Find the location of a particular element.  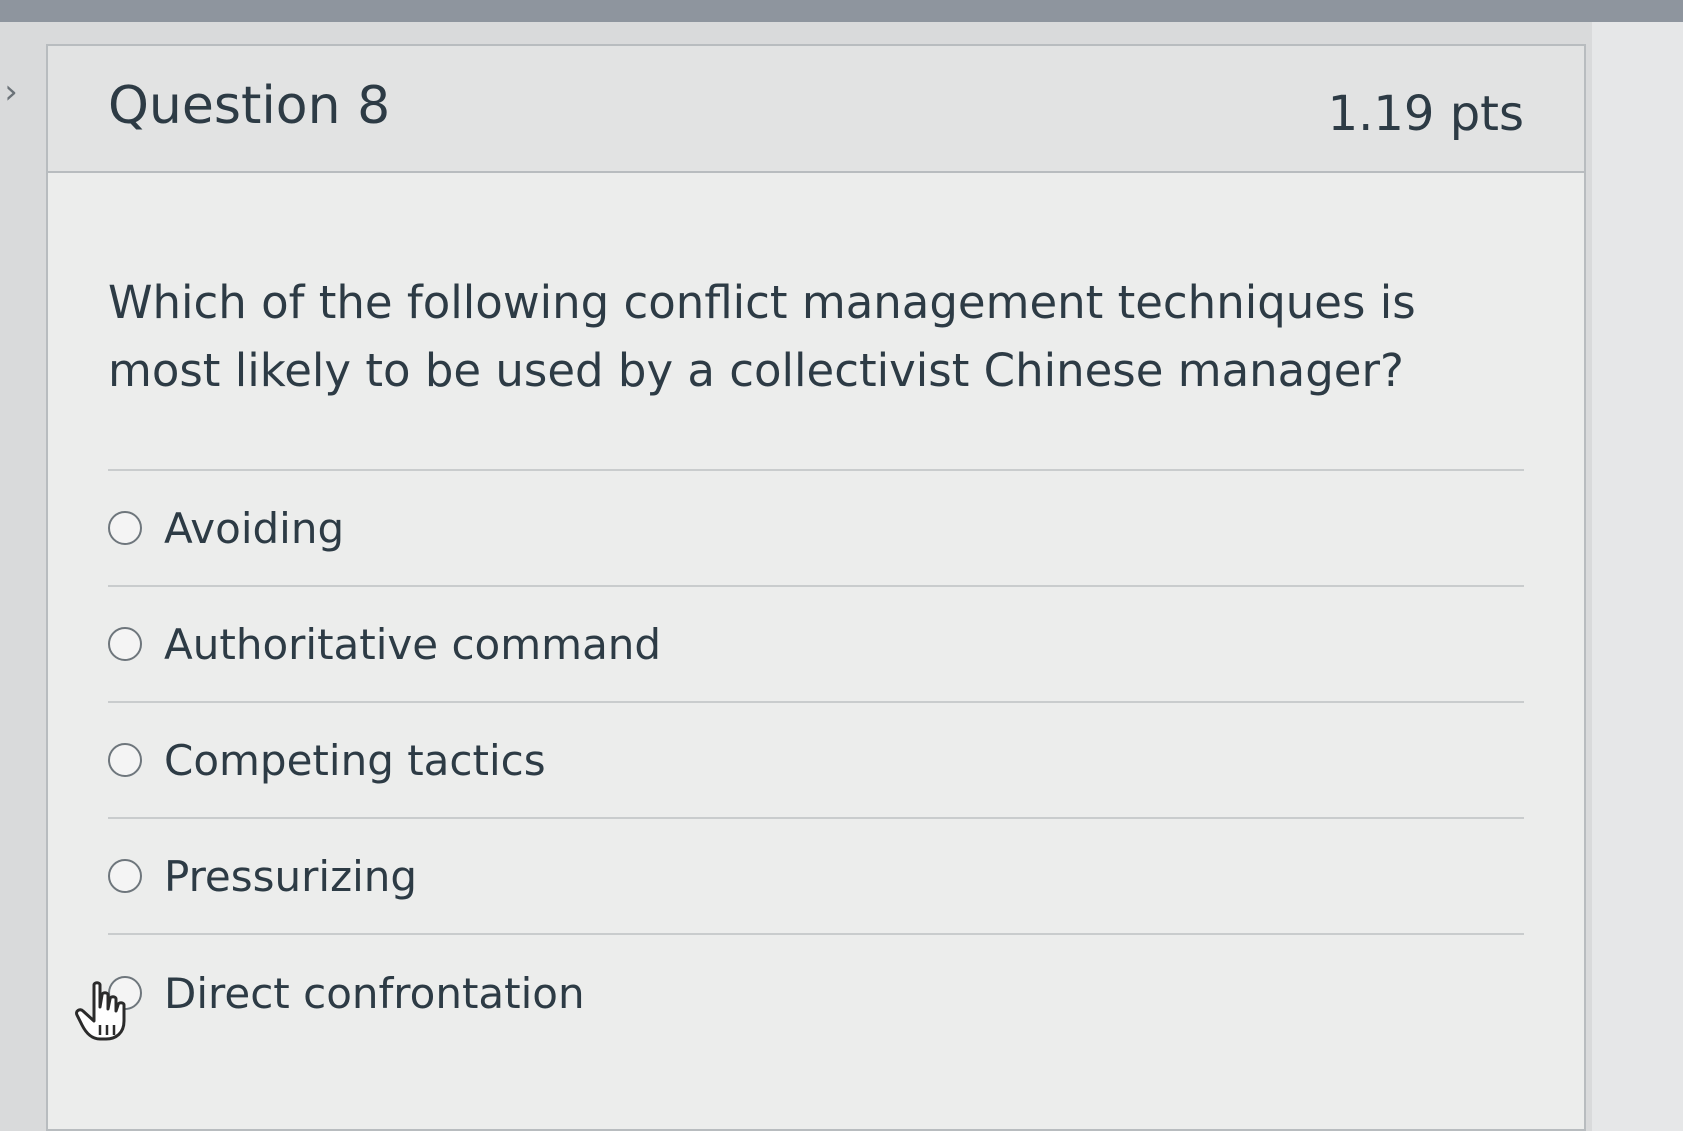

question-title: Question 8 is located at coordinates (249, 106).